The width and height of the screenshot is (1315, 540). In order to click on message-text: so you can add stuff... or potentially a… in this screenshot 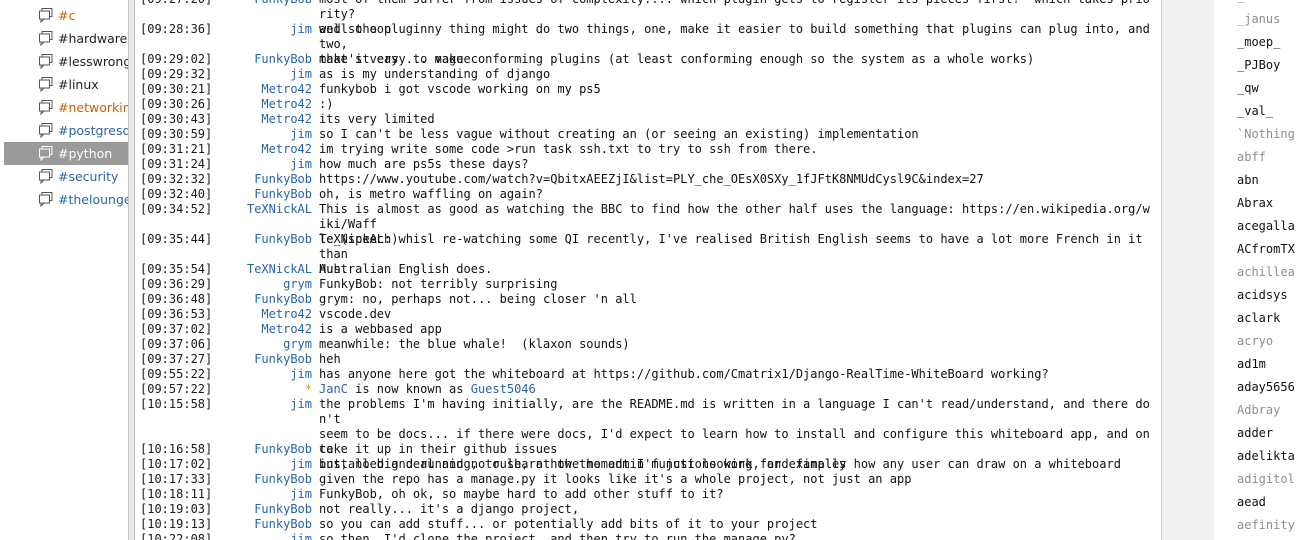, I will do `click(738, 524)`.